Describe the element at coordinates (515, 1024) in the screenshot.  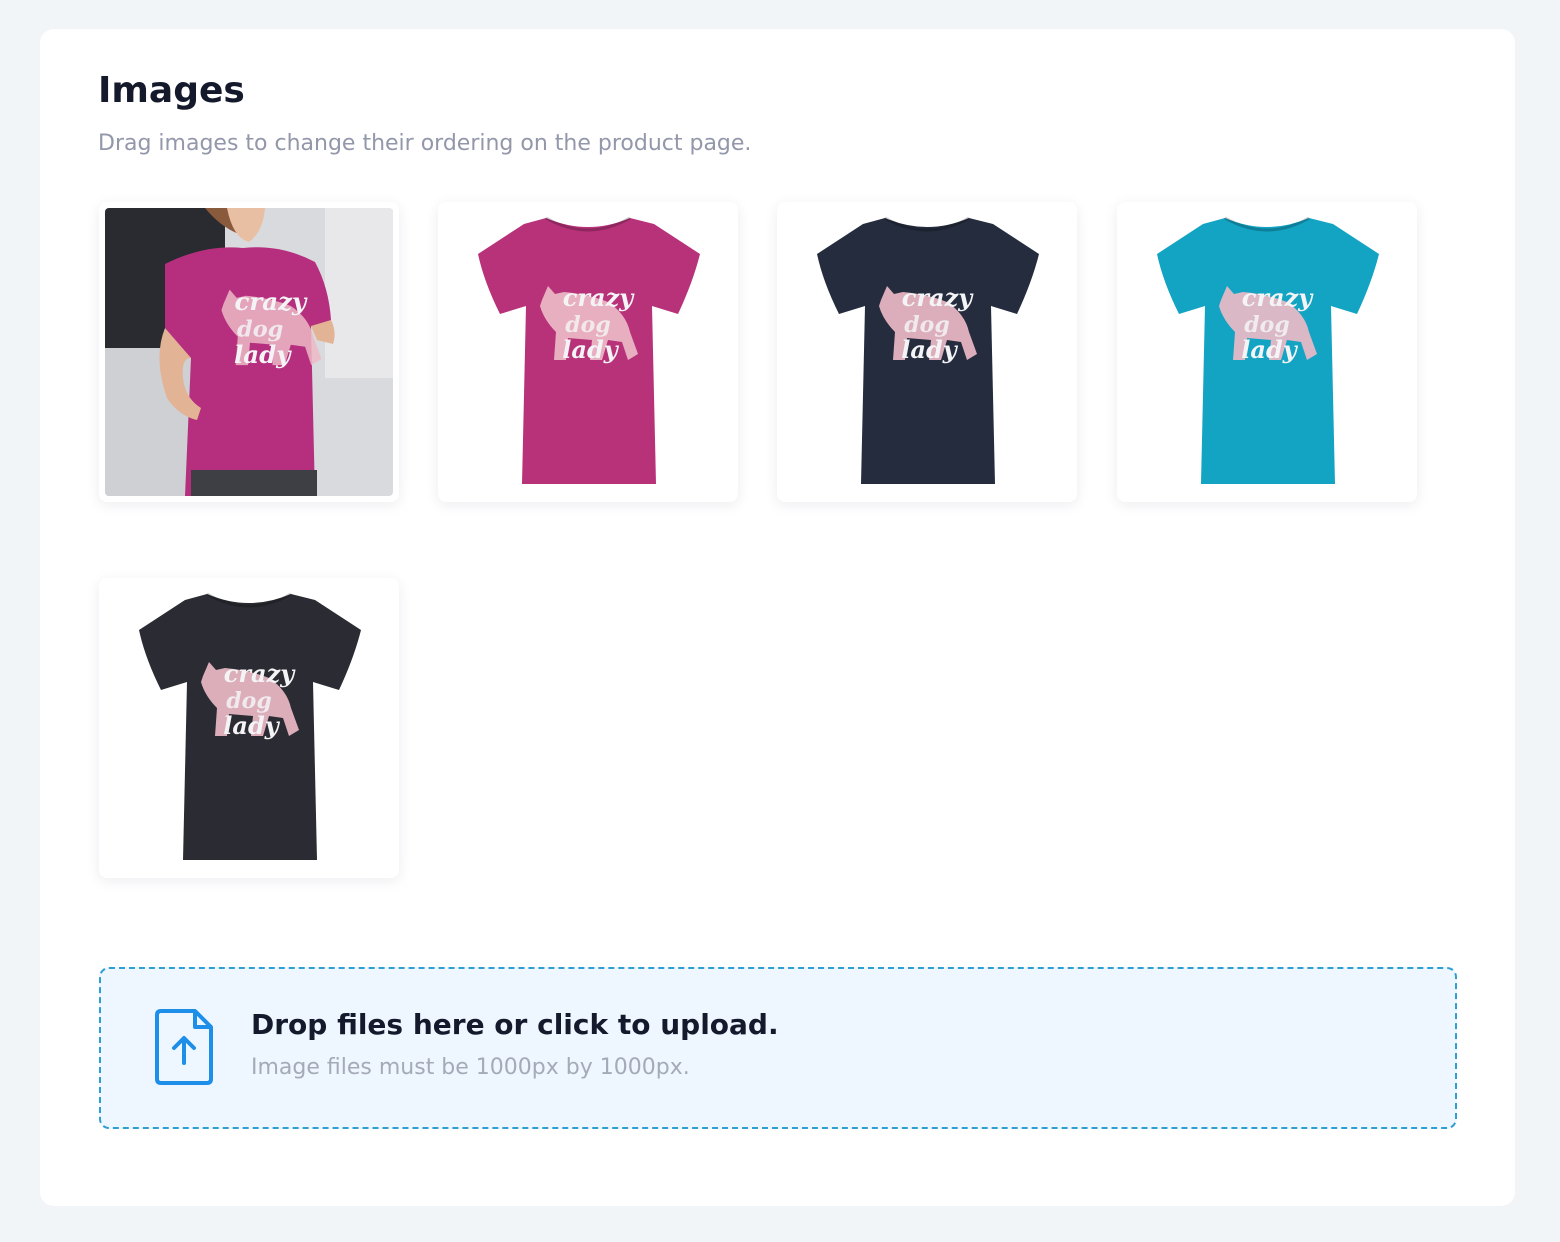
I see `upload-title: Drop files here or click to upload.` at that location.